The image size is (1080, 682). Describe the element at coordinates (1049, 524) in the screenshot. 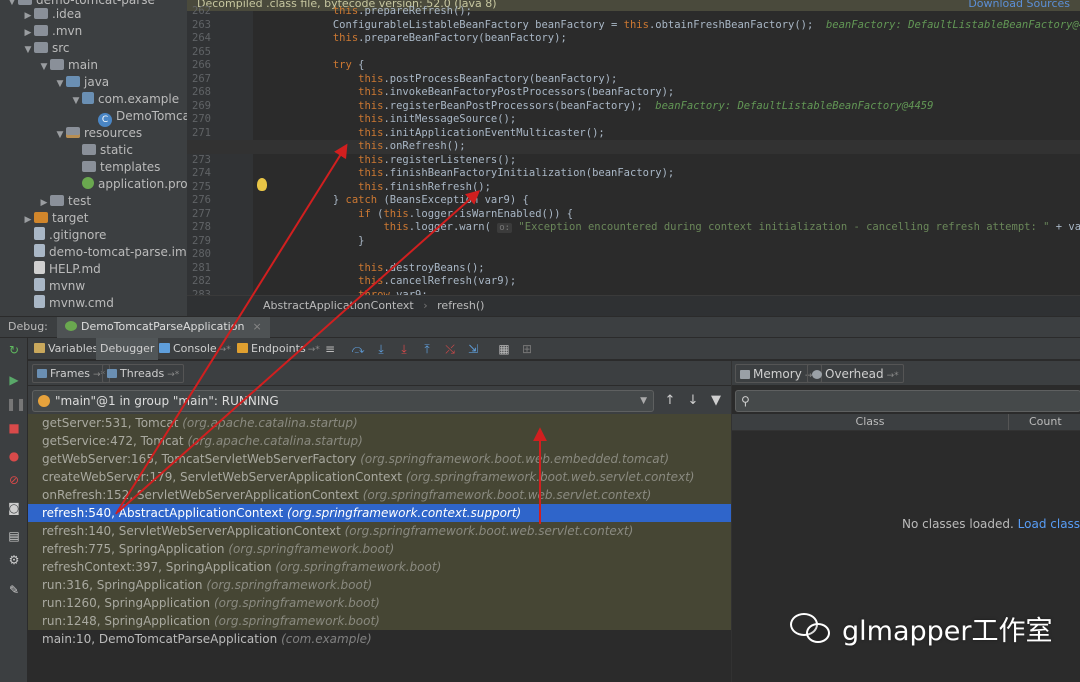

I see `load-classes-link: Load classes` at that location.